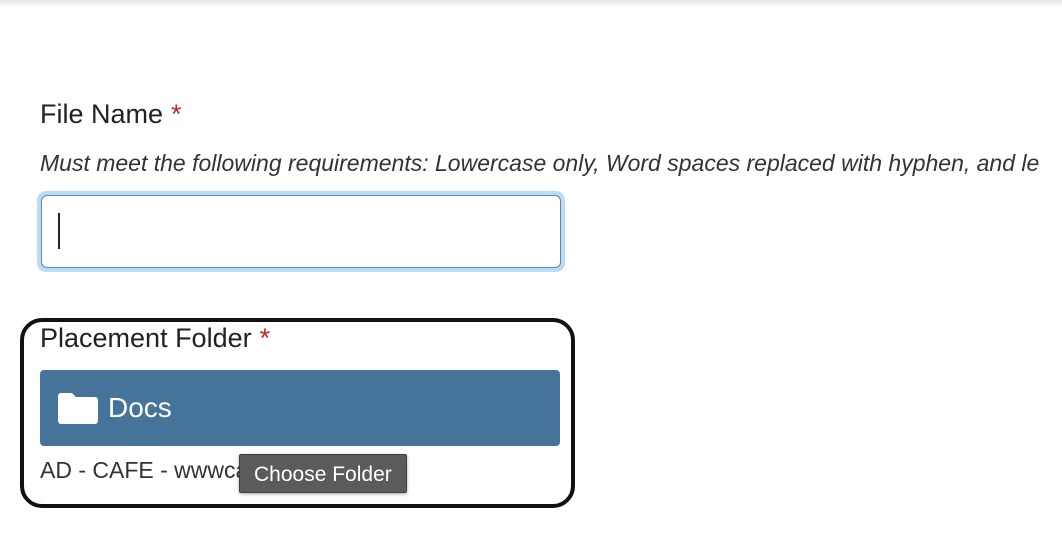 Image resolution: width=1062 pixels, height=552 pixels. I want to click on file-name-input, so click(301, 231).